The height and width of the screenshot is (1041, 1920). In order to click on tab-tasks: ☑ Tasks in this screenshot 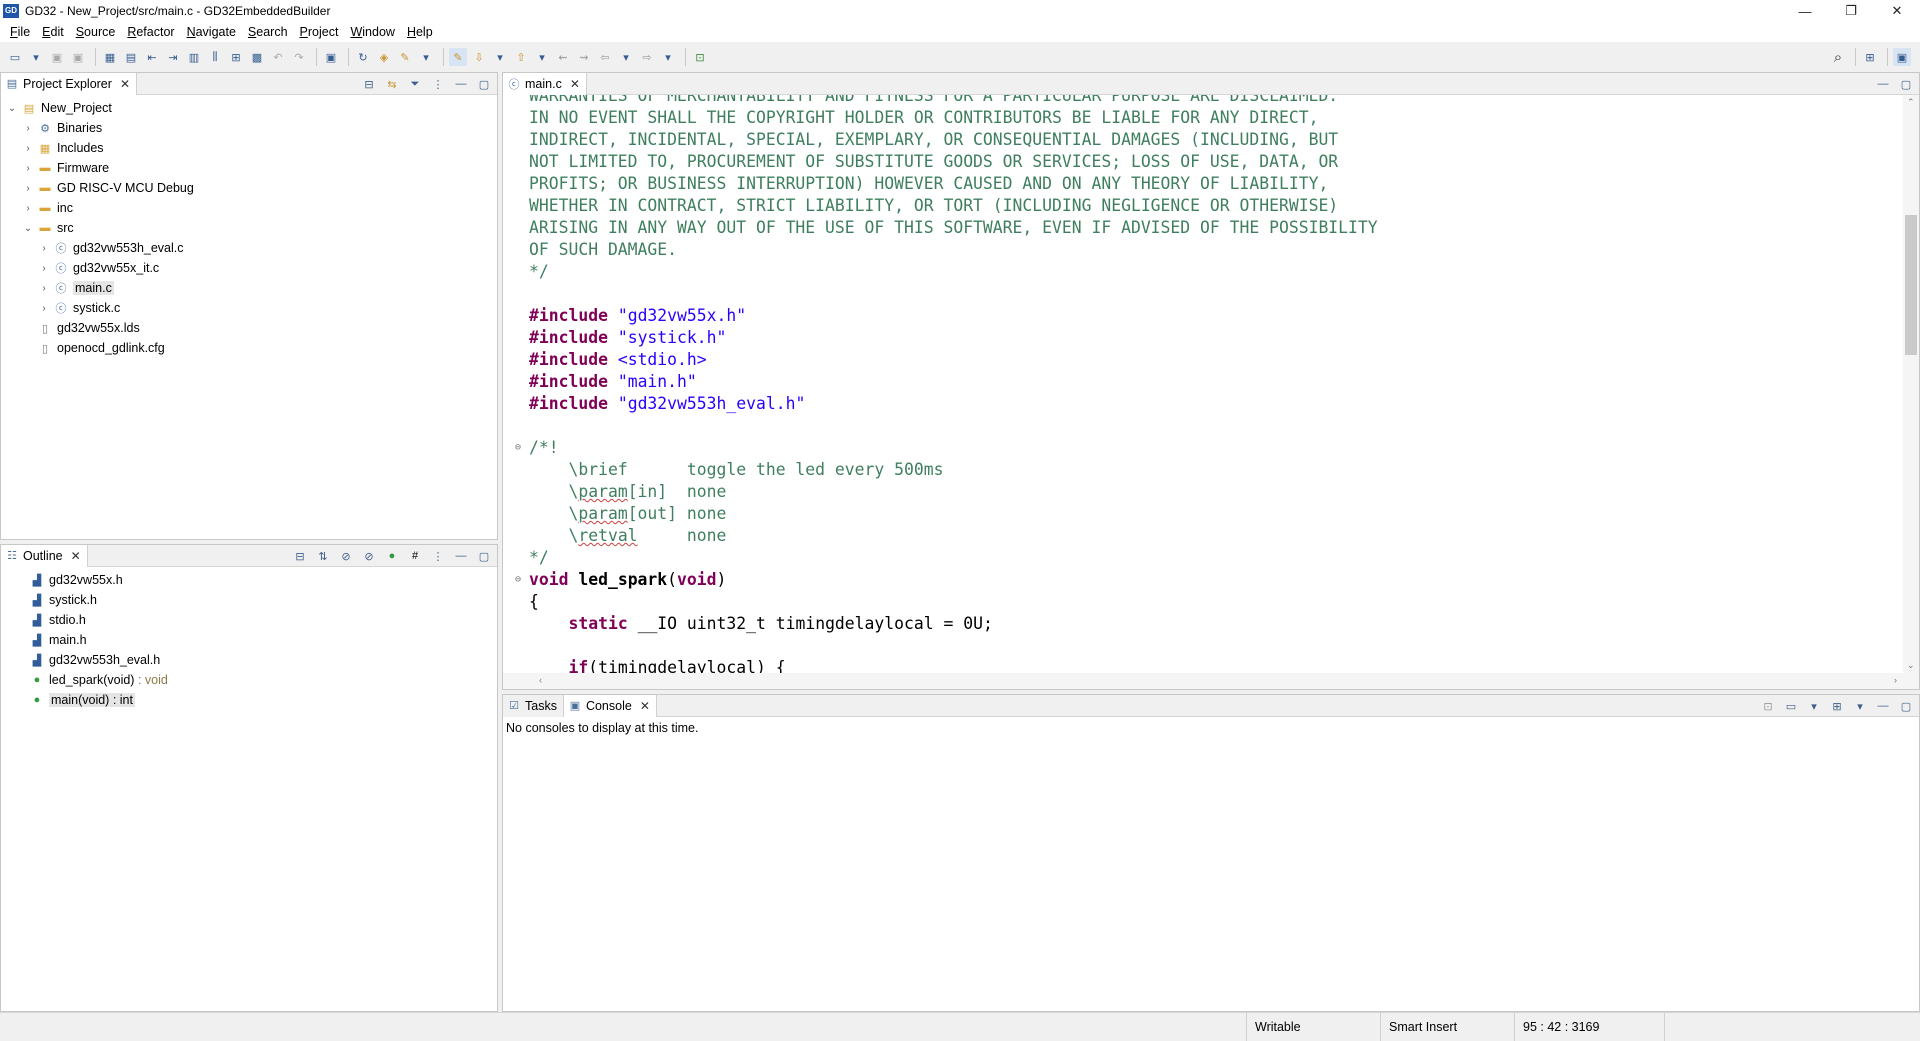, I will do `click(533, 705)`.